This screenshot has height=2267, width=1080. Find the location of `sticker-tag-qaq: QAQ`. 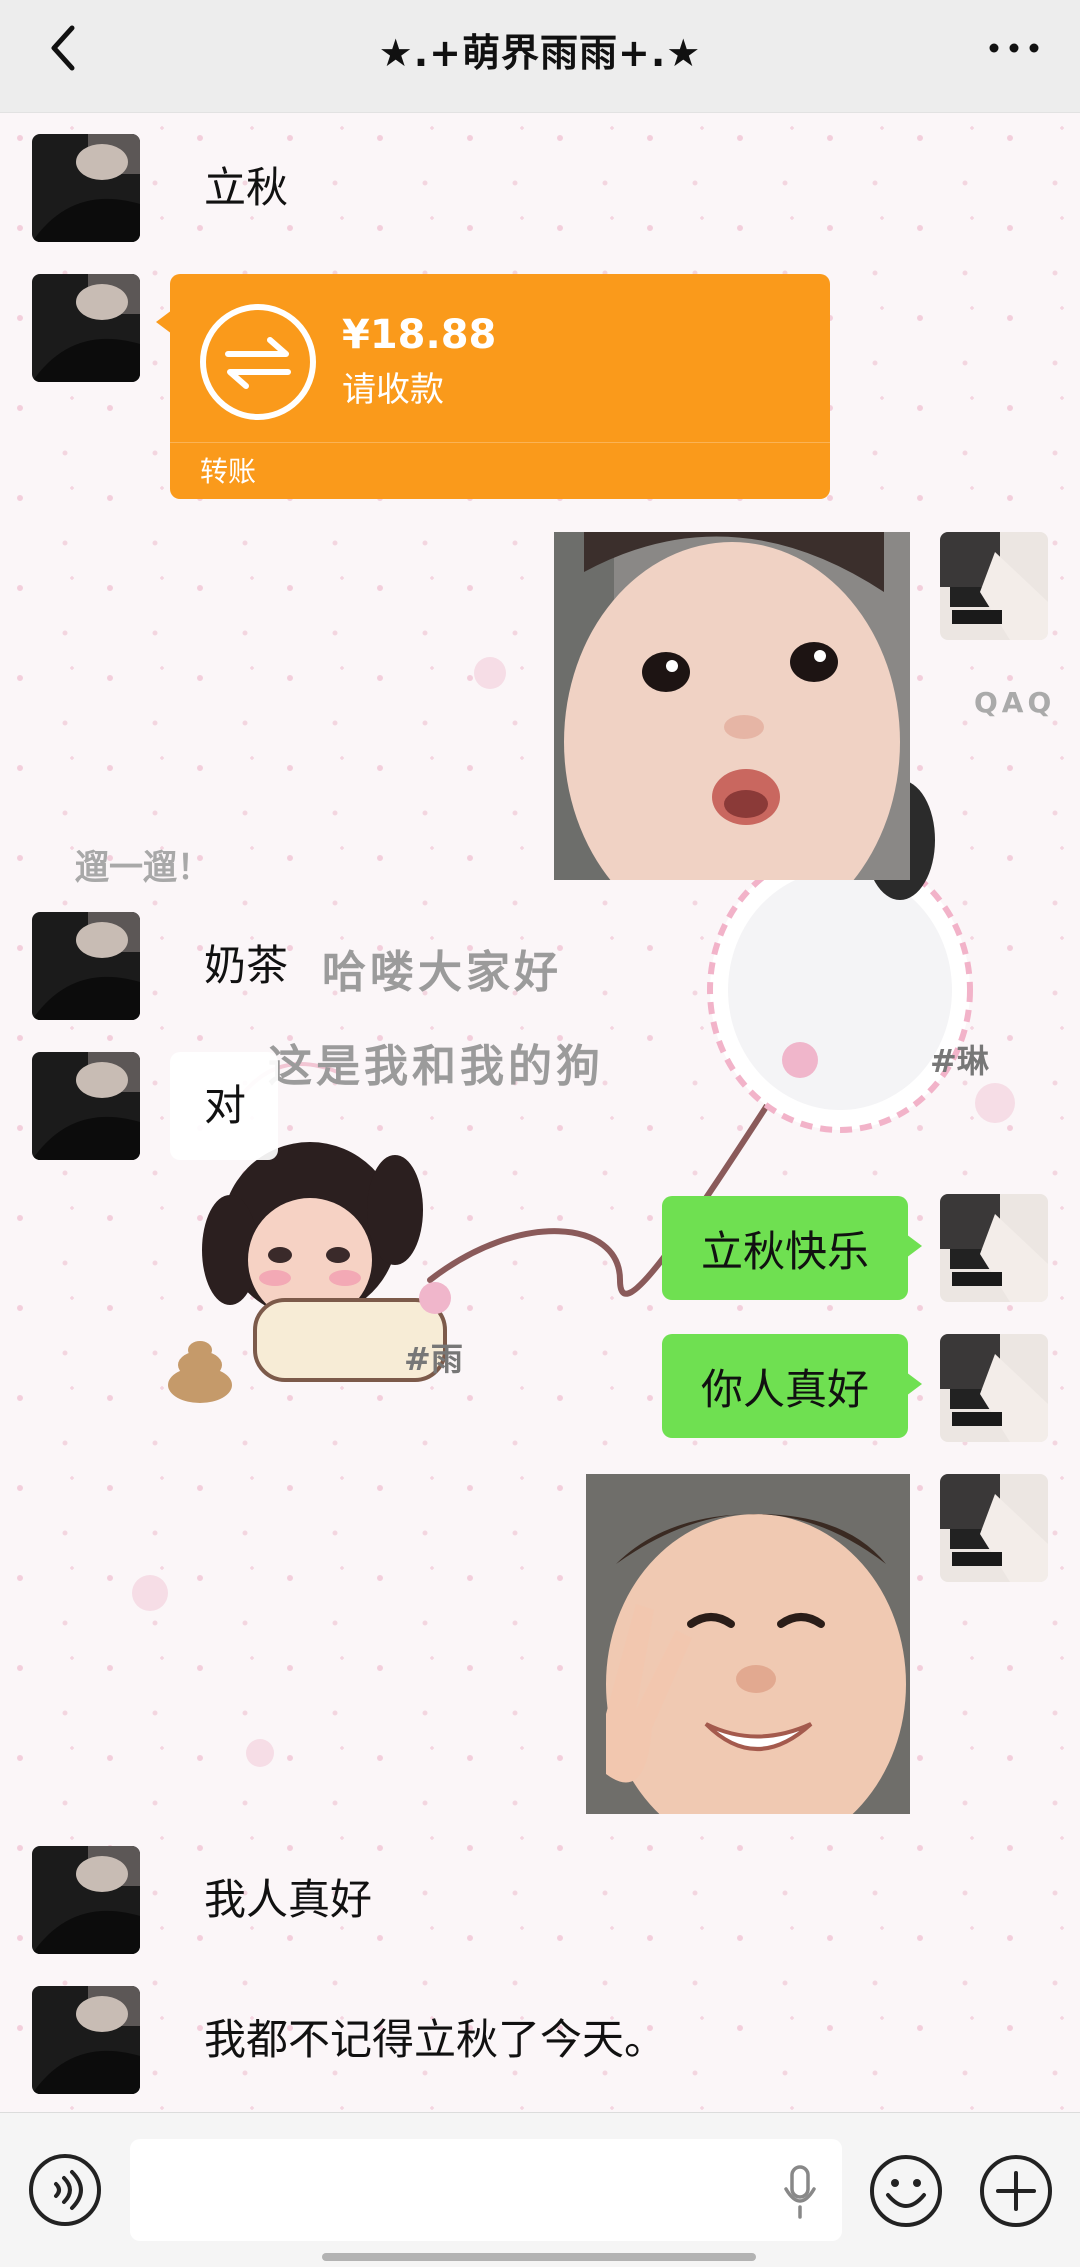

sticker-tag-qaq: QAQ is located at coordinates (1015, 702).